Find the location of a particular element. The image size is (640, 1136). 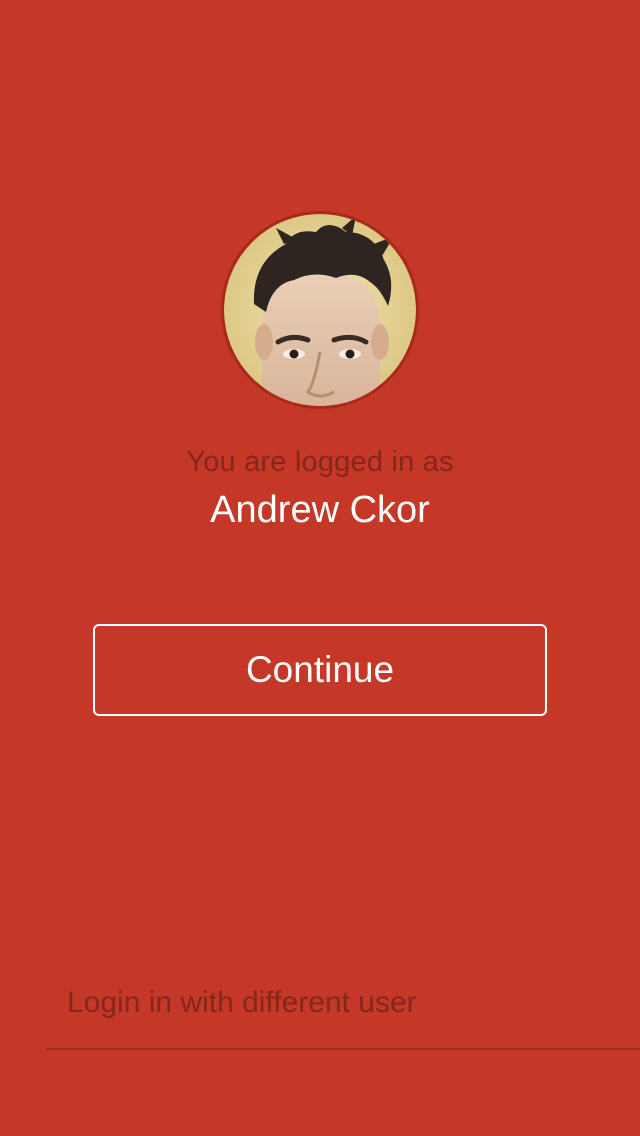

user-photo-avatar is located at coordinates (320, 310).